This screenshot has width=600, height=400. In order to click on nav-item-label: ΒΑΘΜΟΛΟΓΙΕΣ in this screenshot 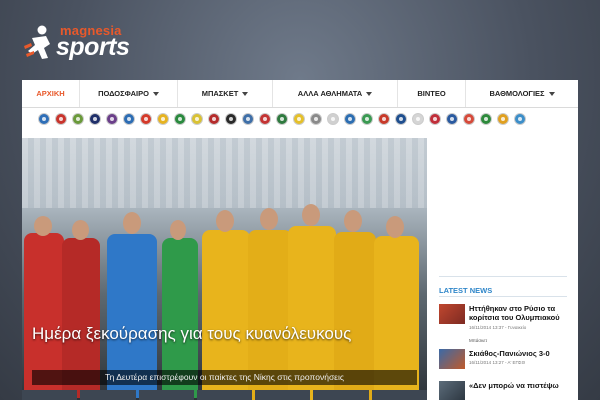, I will do `click(517, 93)`.